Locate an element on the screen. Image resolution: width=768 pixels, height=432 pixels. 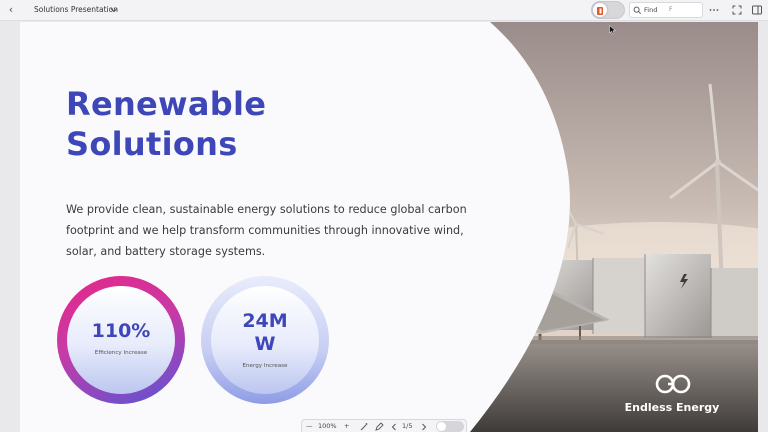
brand-logo: Endless Energy is located at coordinates (672, 395).